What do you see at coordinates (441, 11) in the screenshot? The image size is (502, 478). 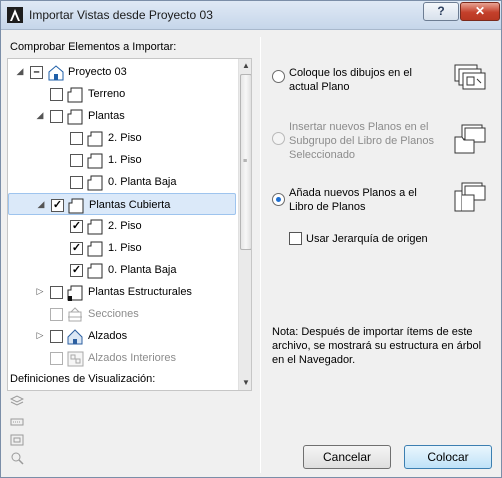 I see `help-button: ?` at bounding box center [441, 11].